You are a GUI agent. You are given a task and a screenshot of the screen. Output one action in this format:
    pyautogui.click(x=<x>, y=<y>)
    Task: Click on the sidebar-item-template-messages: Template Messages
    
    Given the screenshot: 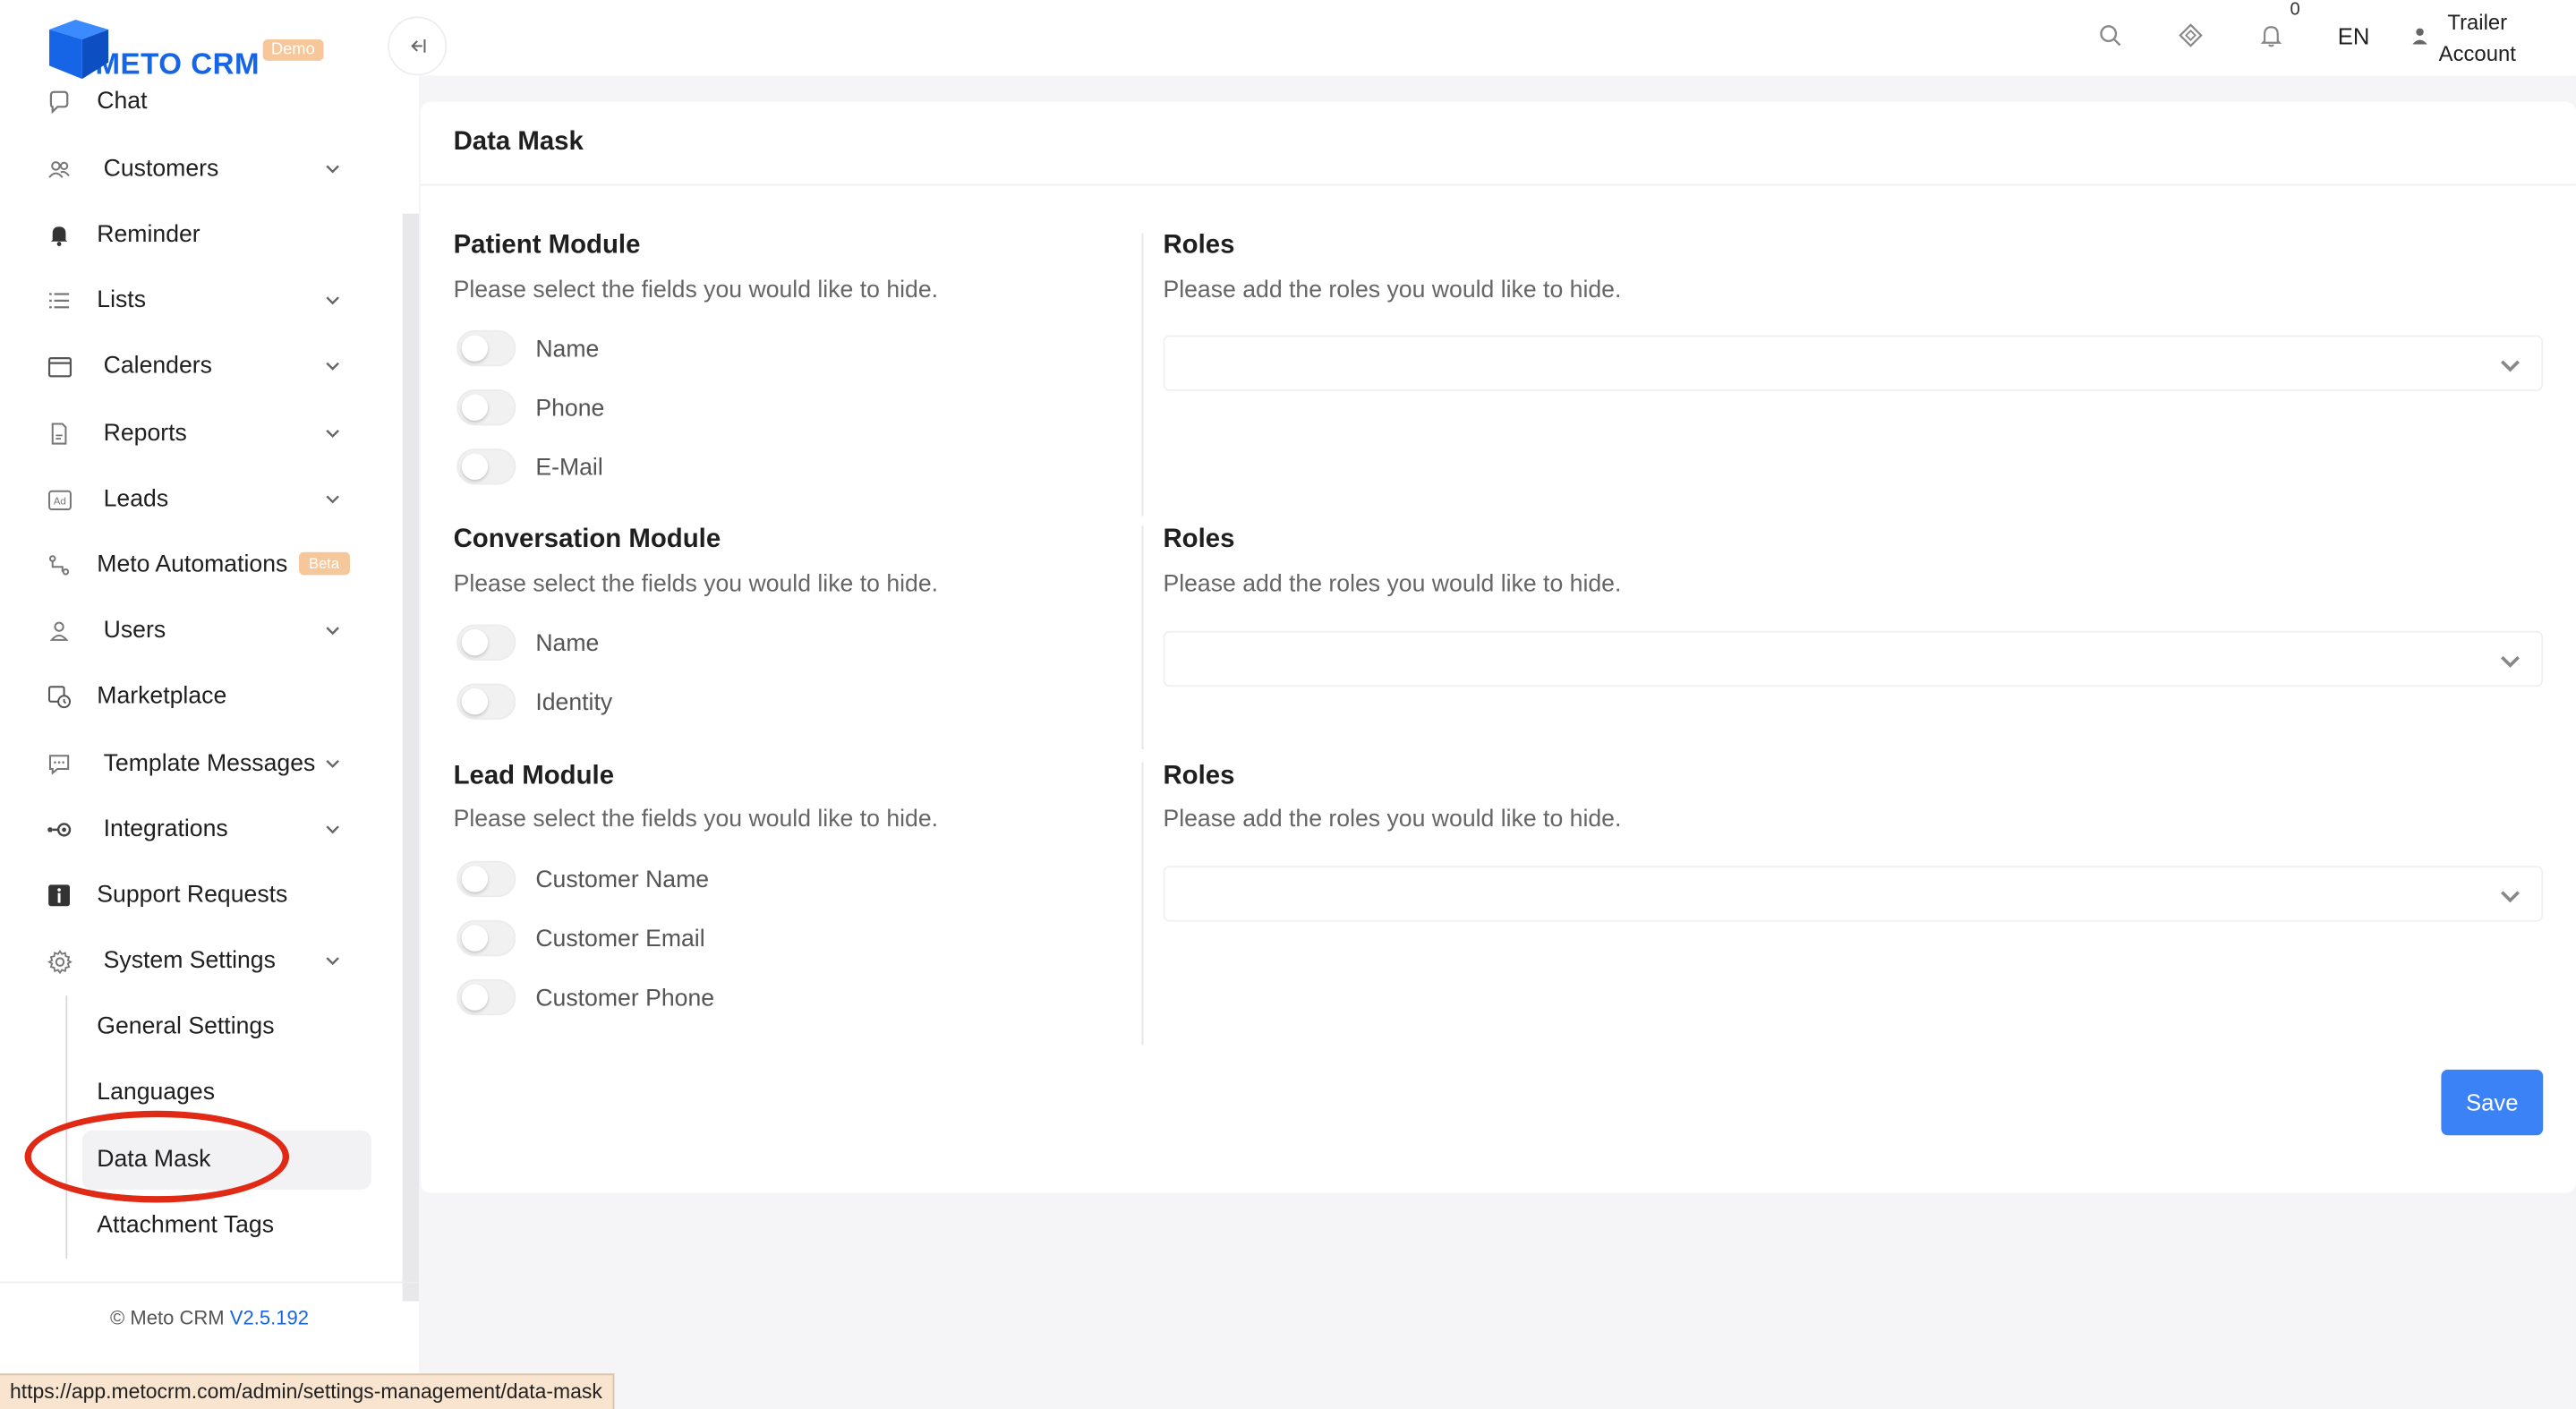 What is the action you would take?
    pyautogui.click(x=201, y=764)
    